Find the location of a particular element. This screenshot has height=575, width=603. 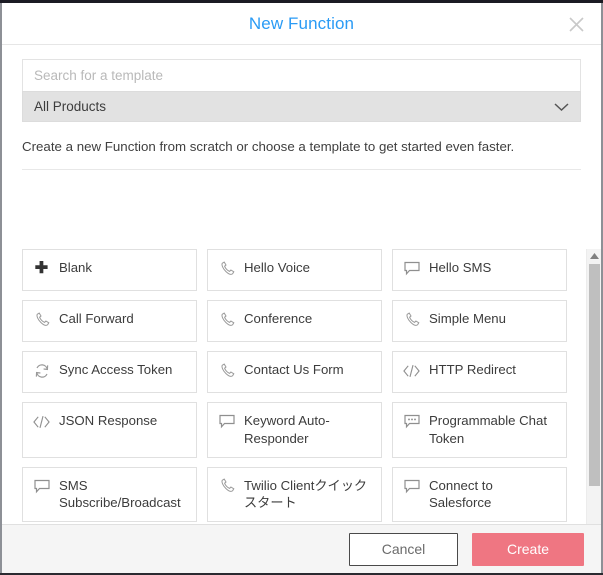

template-card: ✚ Blank is located at coordinates (109, 270).